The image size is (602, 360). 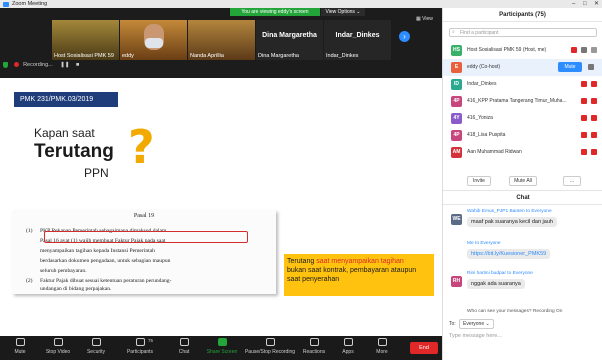 What do you see at coordinates (404, 36) in the screenshot?
I see `next-page-button: ›` at bounding box center [404, 36].